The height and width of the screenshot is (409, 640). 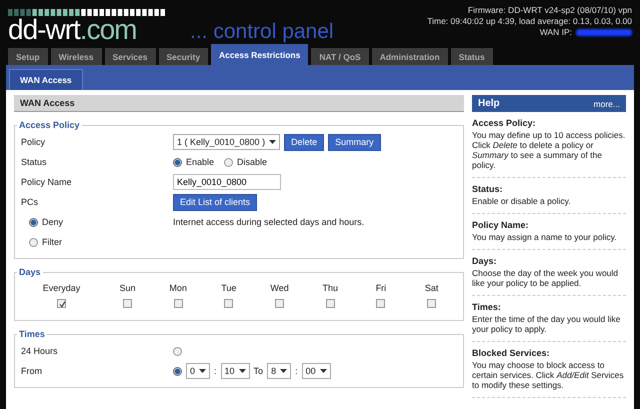 What do you see at coordinates (548, 375) in the screenshot?
I see `help-text: You may choose to block access to certain services. Click Add/Edit Services to modify these settings.` at bounding box center [548, 375].